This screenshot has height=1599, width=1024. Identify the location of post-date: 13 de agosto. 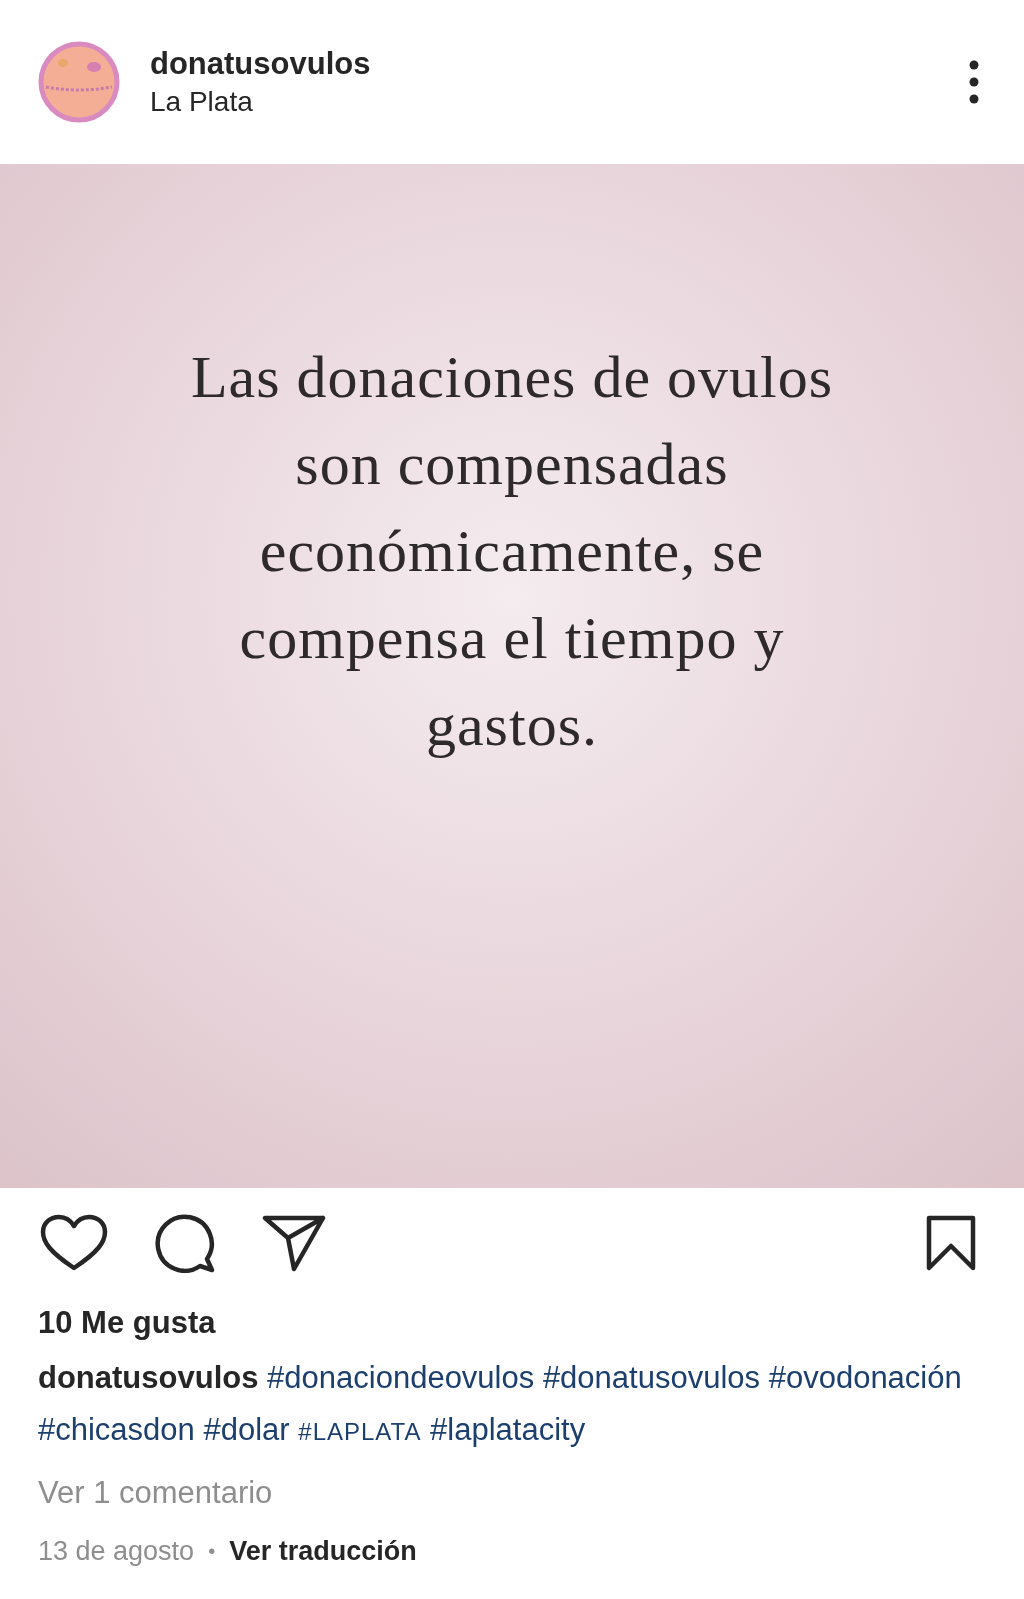
(116, 1551).